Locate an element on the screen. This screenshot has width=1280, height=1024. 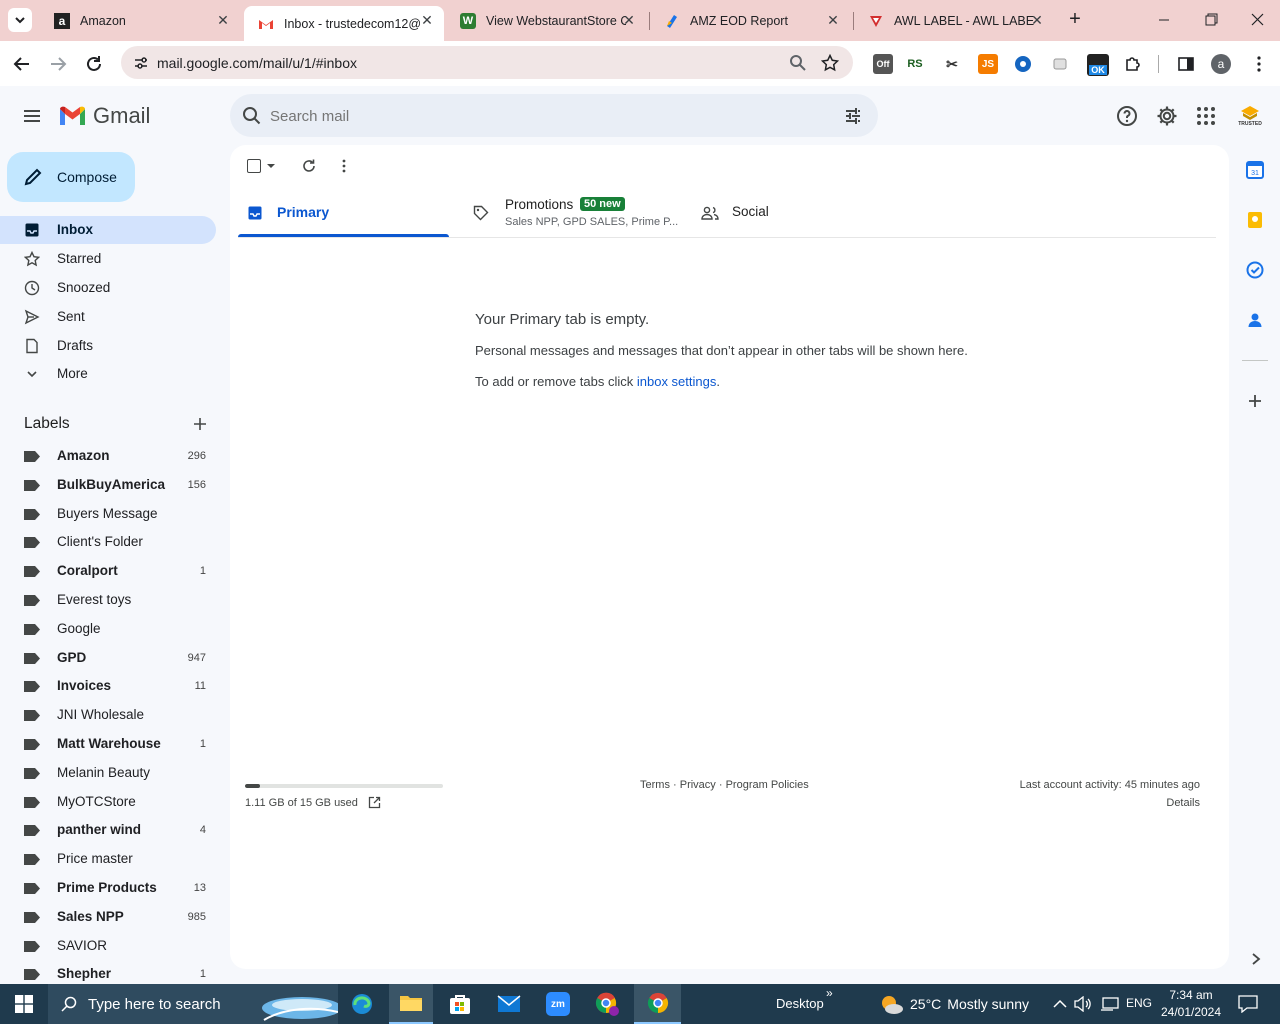
label-item: SAVIOR is located at coordinates (108, 946).